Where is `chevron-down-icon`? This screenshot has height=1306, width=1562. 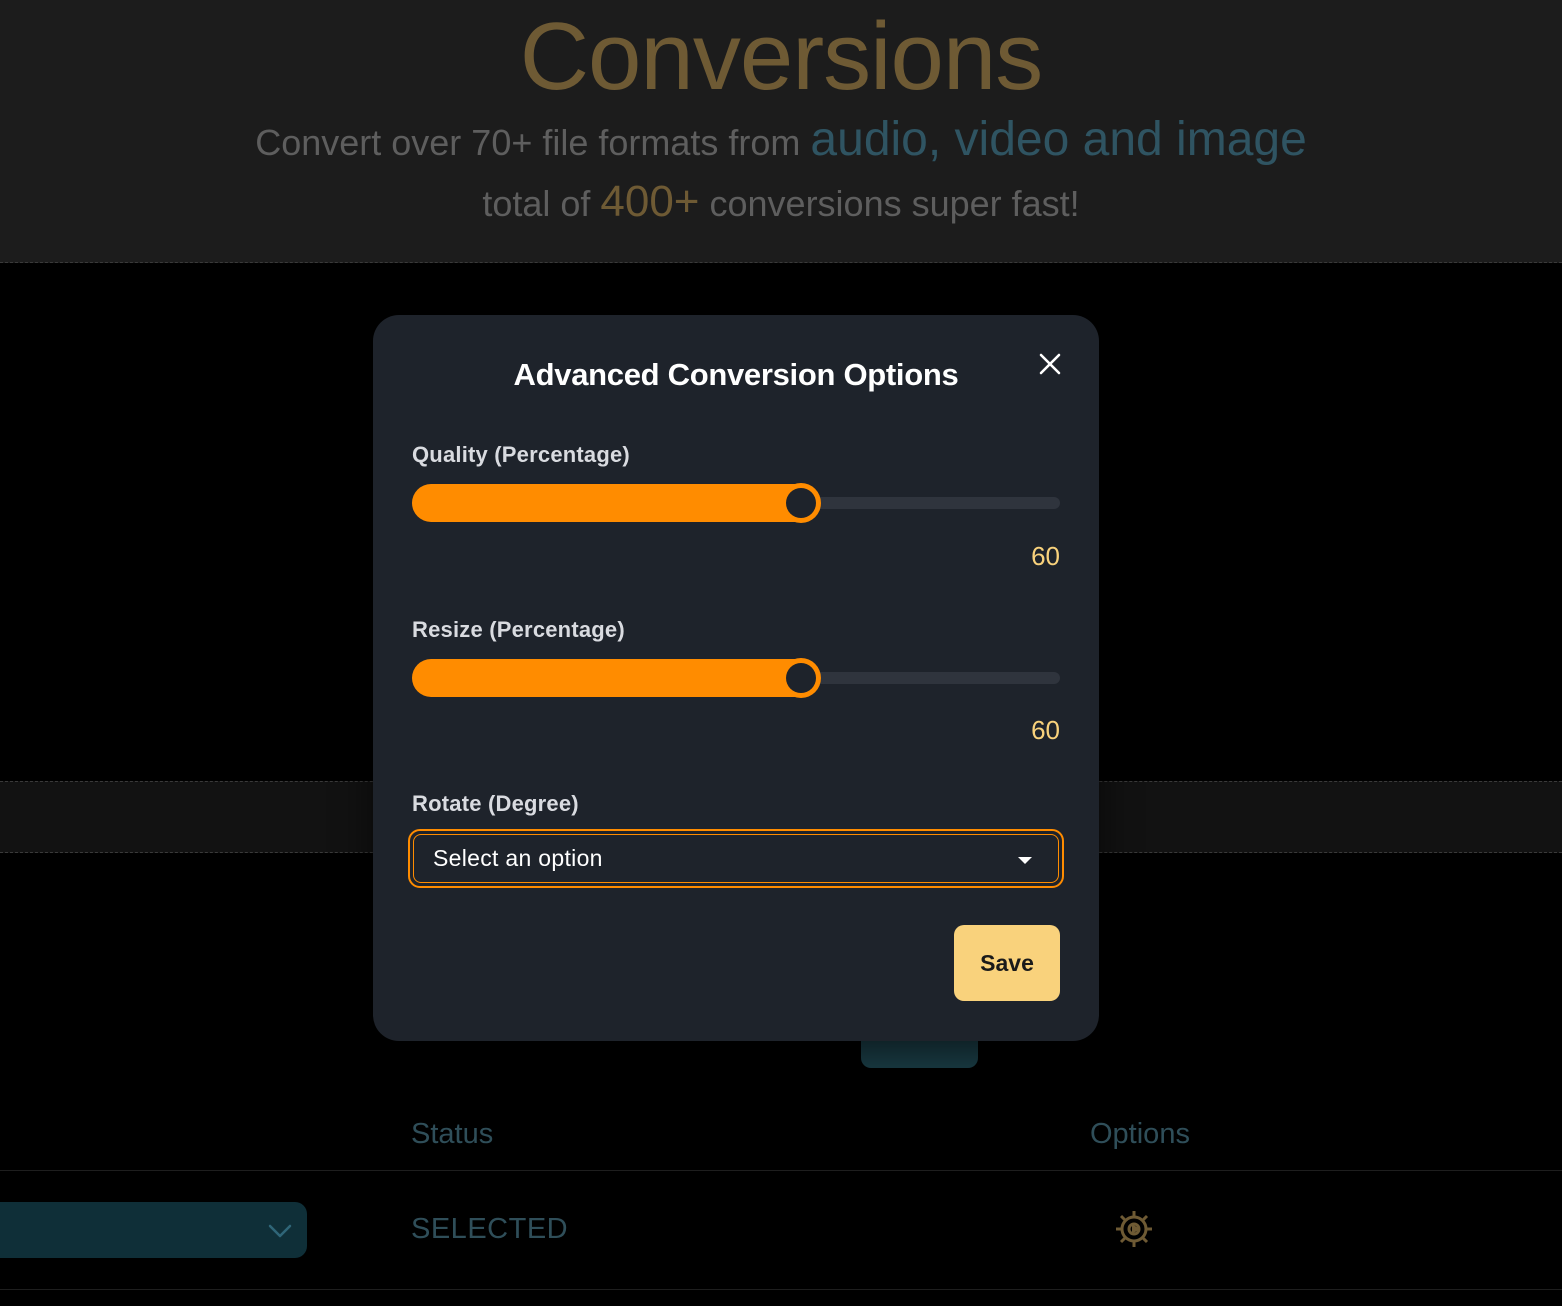
chevron-down-icon is located at coordinates (280, 1231).